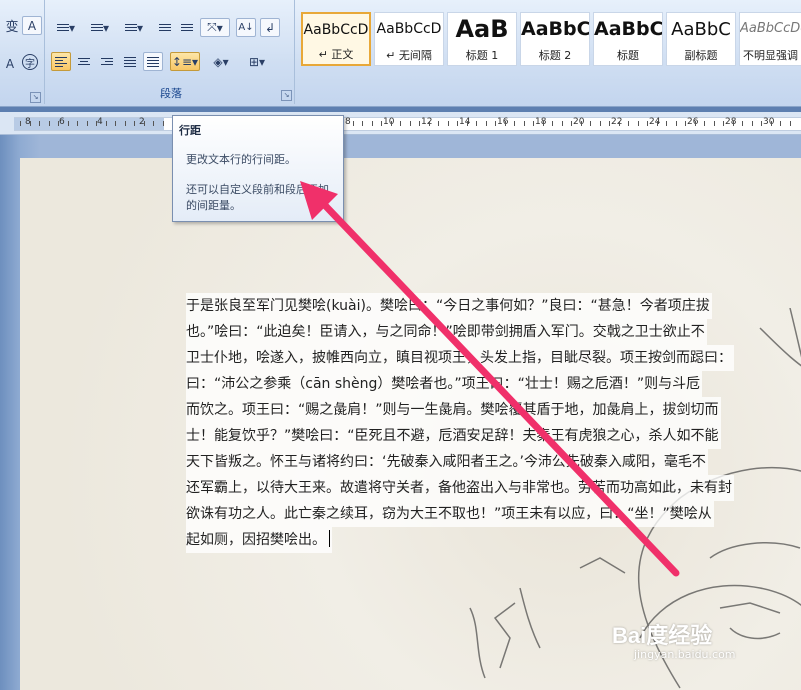 Image resolution: width=801 pixels, height=690 pixels. I want to click on numbering-button: ▾, so click(100, 27).